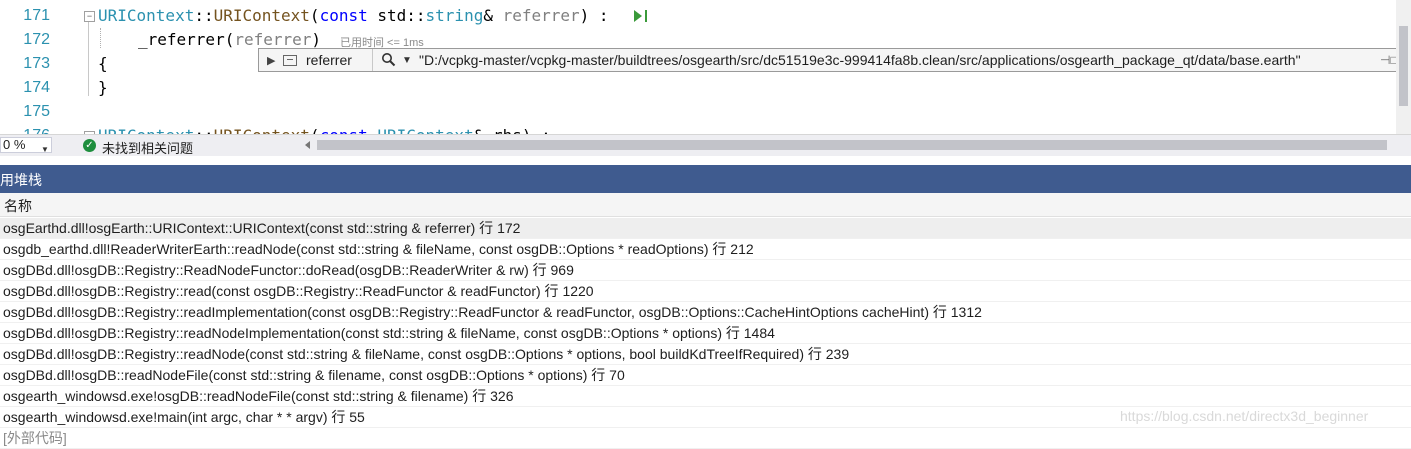  I want to click on line-number: 176, so click(25, 129).